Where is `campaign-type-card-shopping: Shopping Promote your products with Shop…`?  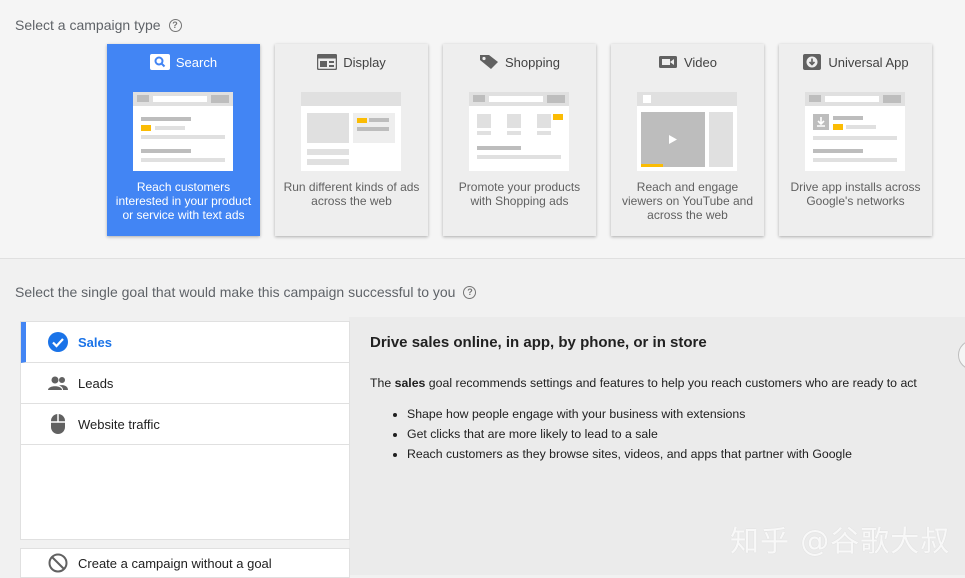
campaign-type-card-shopping: Shopping Promote your products with Shop… is located at coordinates (519, 140).